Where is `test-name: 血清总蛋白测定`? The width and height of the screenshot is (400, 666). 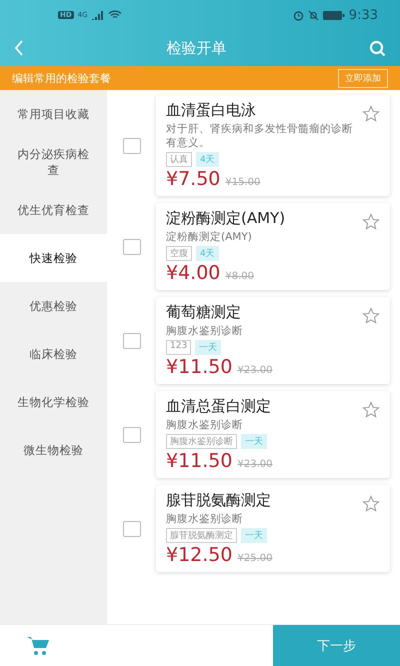 test-name: 血清总蛋白测定 is located at coordinates (218, 406).